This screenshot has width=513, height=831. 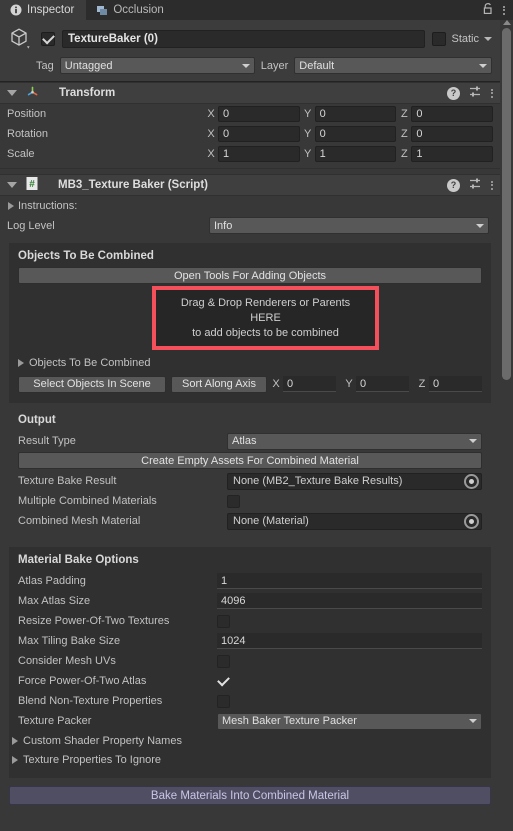 I want to click on rotation-z: Z0, so click(x=447, y=134).